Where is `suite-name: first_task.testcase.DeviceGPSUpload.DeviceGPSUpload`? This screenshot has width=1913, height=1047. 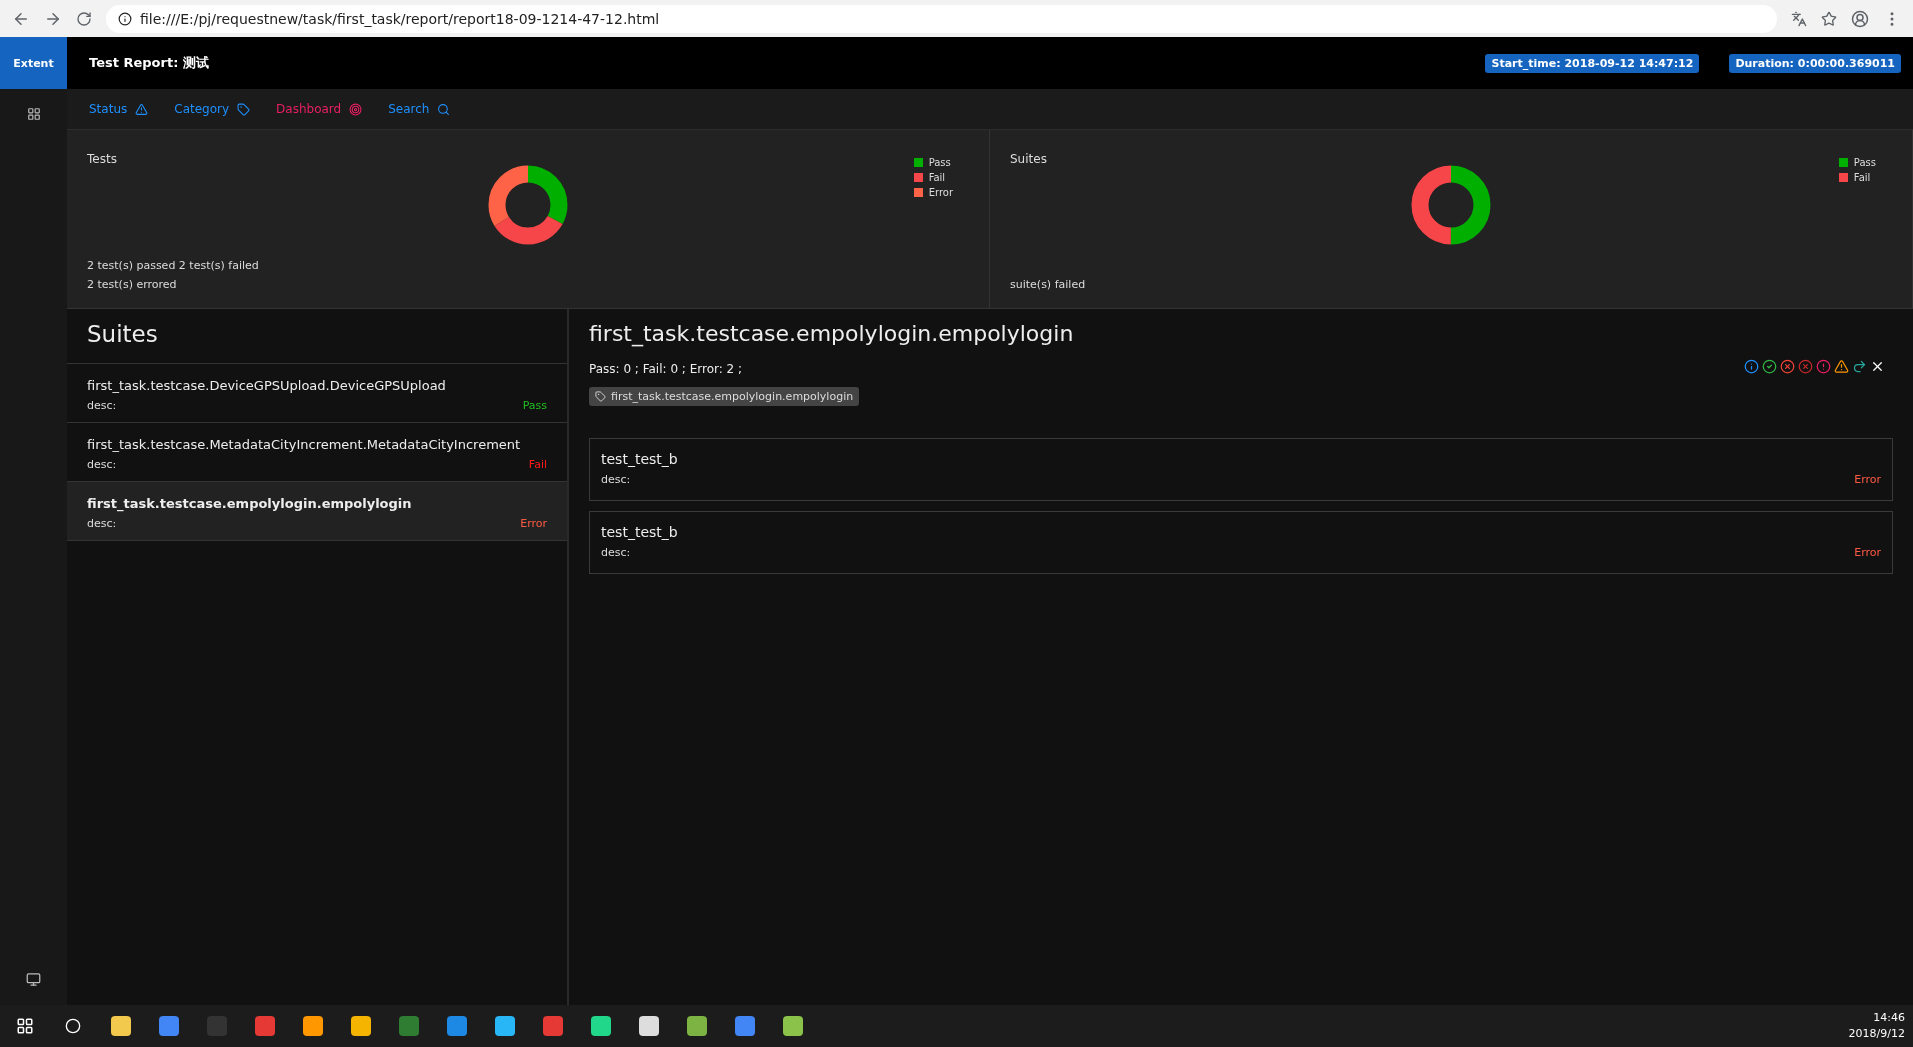
suite-name: first_task.testcase.DeviceGPSUpload.DeviceGPSUpload is located at coordinates (266, 385).